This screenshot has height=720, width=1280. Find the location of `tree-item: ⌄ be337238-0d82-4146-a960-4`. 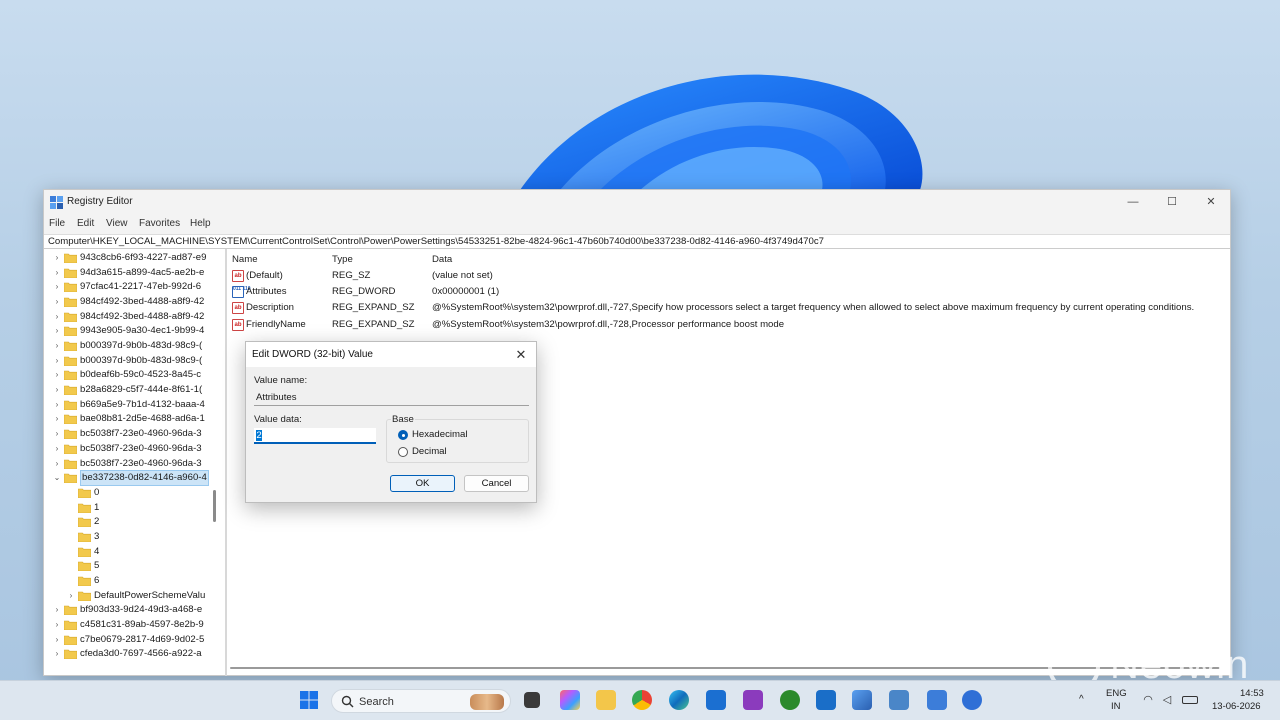

tree-item: ⌄ be337238-0d82-4146-a960-4 is located at coordinates (136, 478).